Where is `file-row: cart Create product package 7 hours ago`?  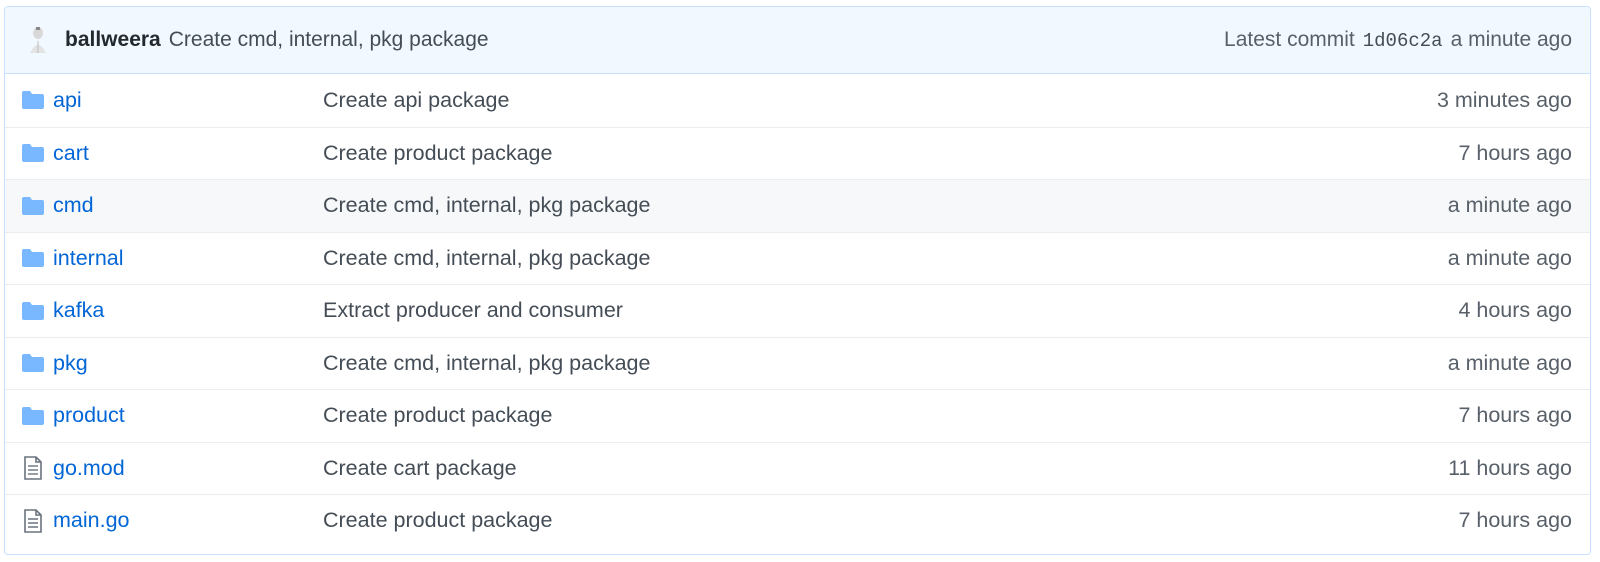
file-row: cart Create product package 7 hours ago is located at coordinates (797, 153).